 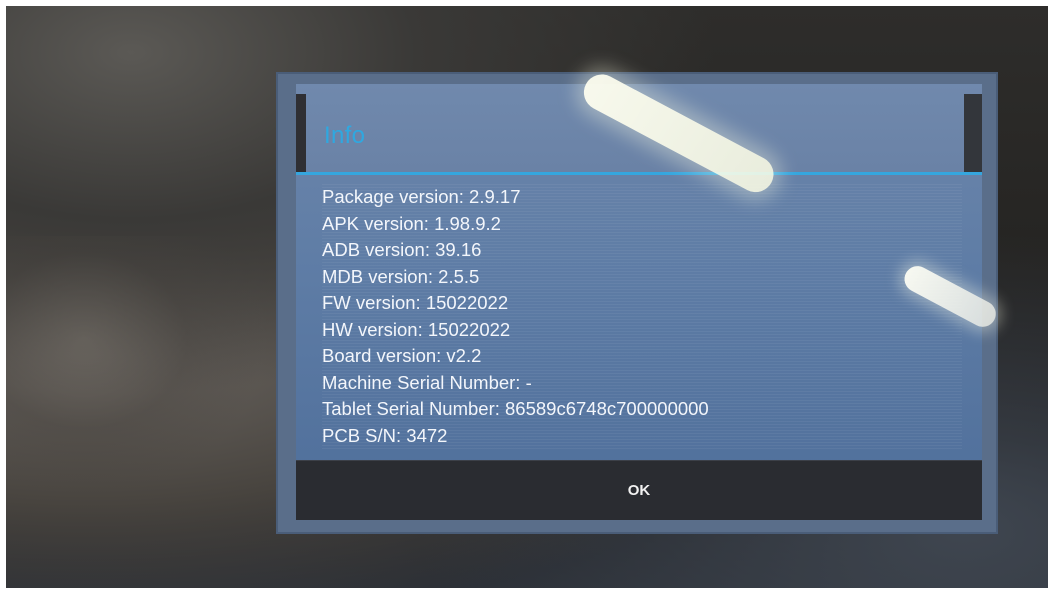 What do you see at coordinates (411, 223) in the screenshot?
I see `apk-version-text: APK version: 1.98.9.2` at bounding box center [411, 223].